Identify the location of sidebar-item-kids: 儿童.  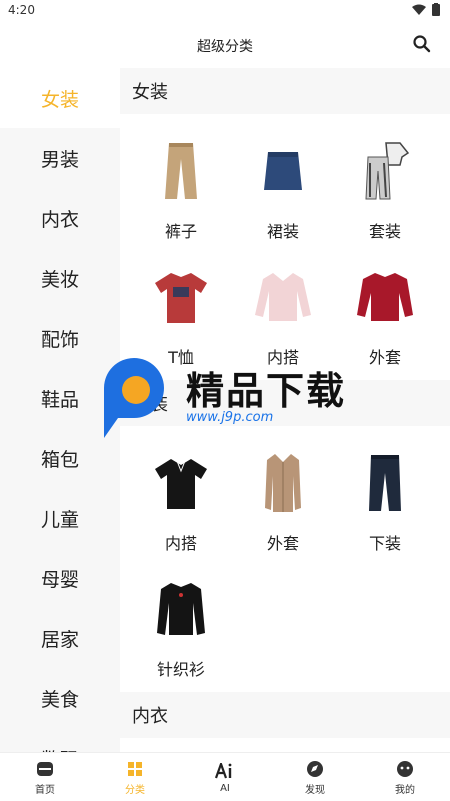
(60, 518).